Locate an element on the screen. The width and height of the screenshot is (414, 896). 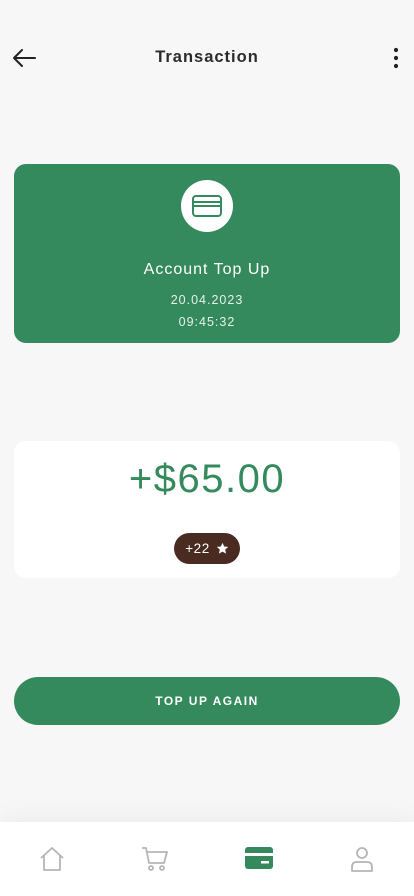
cart-icon is located at coordinates (155, 859).